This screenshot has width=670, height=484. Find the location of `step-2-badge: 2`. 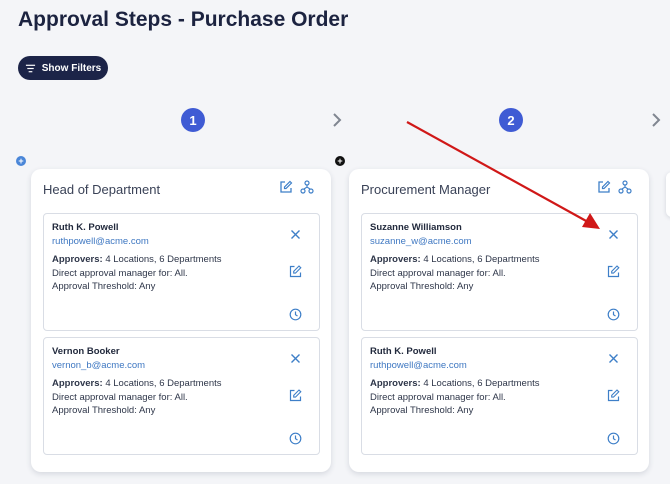

step-2-badge: 2 is located at coordinates (511, 120).